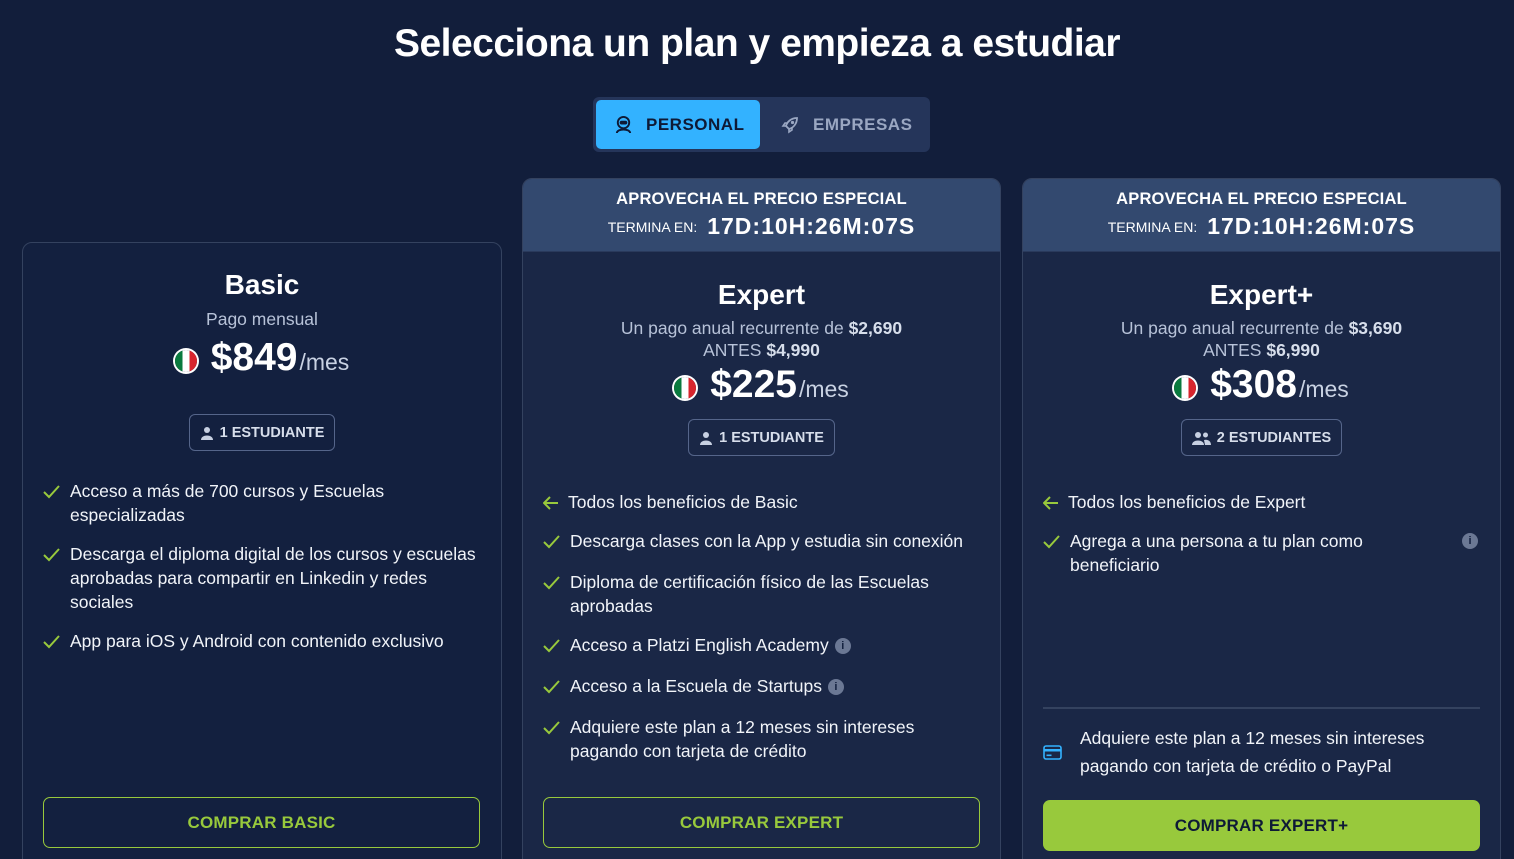  What do you see at coordinates (1261, 328) in the screenshot?
I see `plan-billing: Un pago anual recurrente de $3,690` at bounding box center [1261, 328].